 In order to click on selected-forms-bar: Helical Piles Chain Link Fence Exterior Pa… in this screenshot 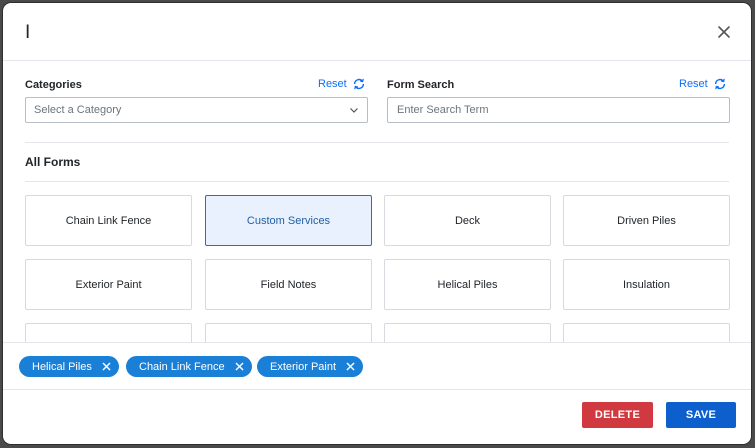, I will do `click(377, 366)`.